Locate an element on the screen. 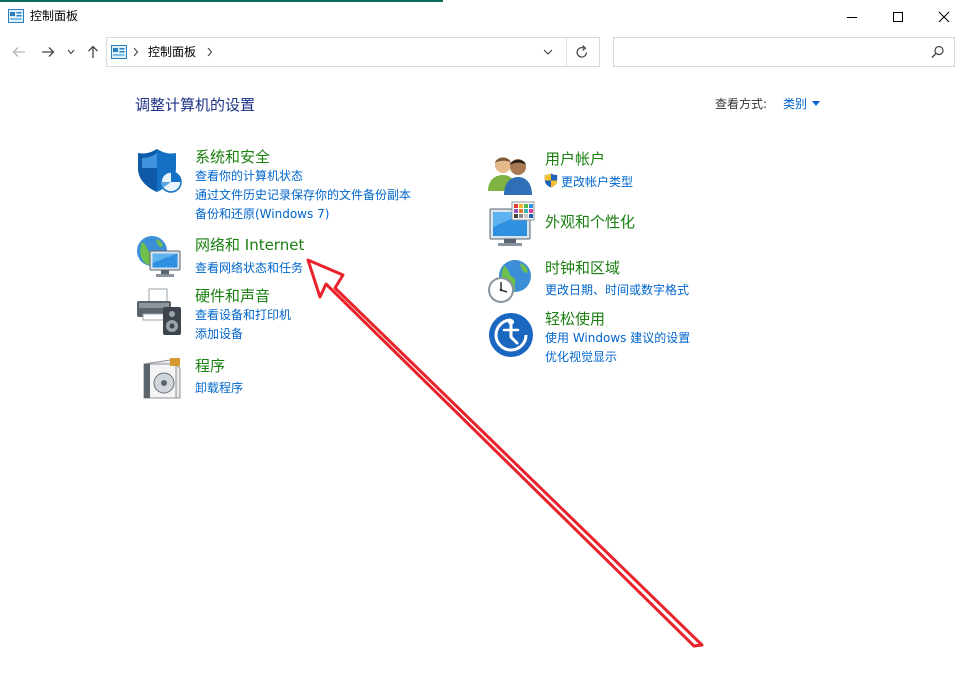 This screenshot has width=967, height=695. dropdown-caret-icon is located at coordinates (816, 103).